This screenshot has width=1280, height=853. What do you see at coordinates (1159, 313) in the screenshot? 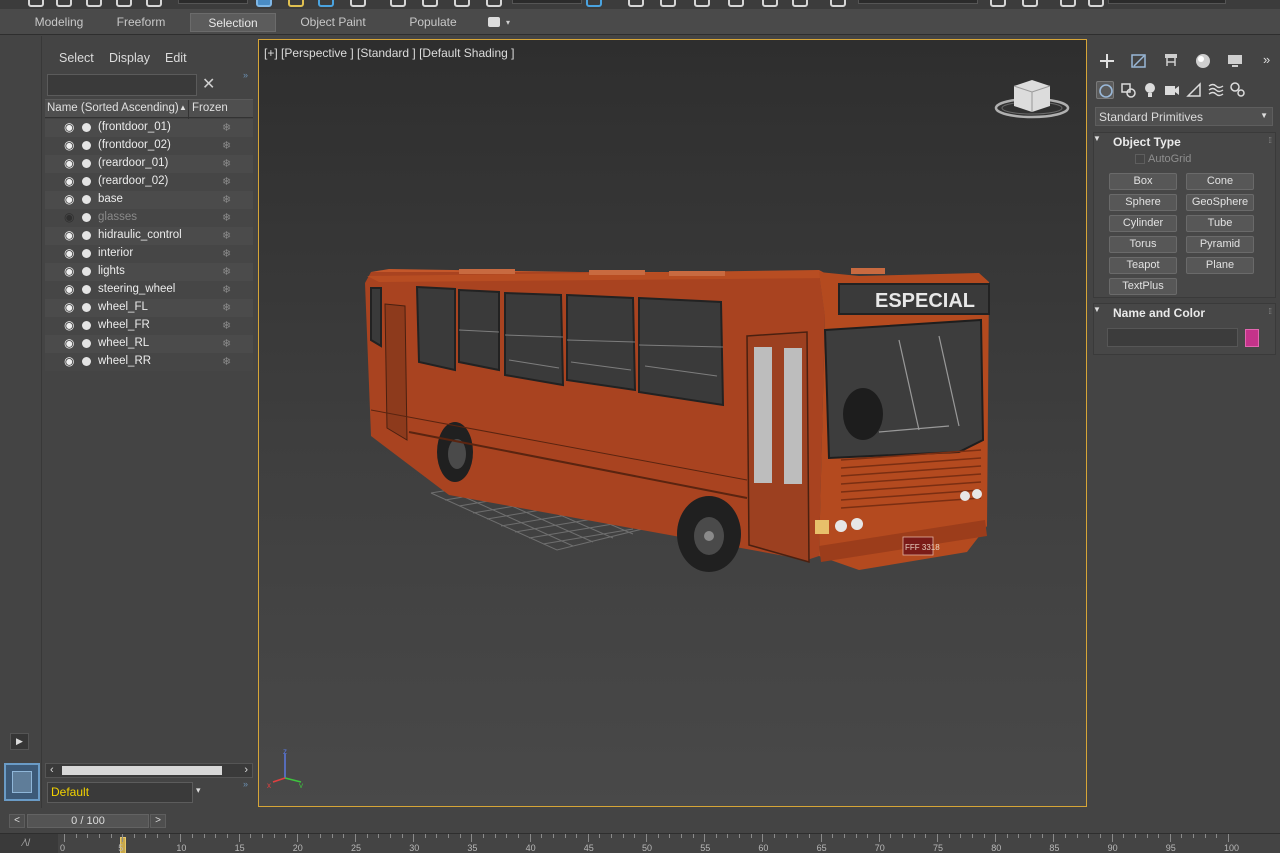
I see `name-and-color-title: Name and Color` at bounding box center [1159, 313].